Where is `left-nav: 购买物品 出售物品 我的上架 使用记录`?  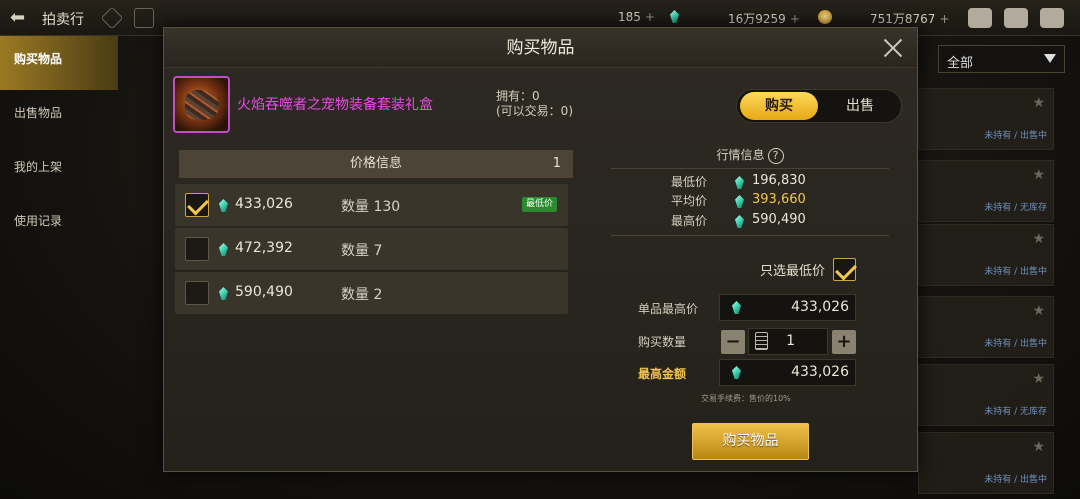
left-nav: 购买物品 出售物品 我的上架 使用记录 is located at coordinates (59, 267).